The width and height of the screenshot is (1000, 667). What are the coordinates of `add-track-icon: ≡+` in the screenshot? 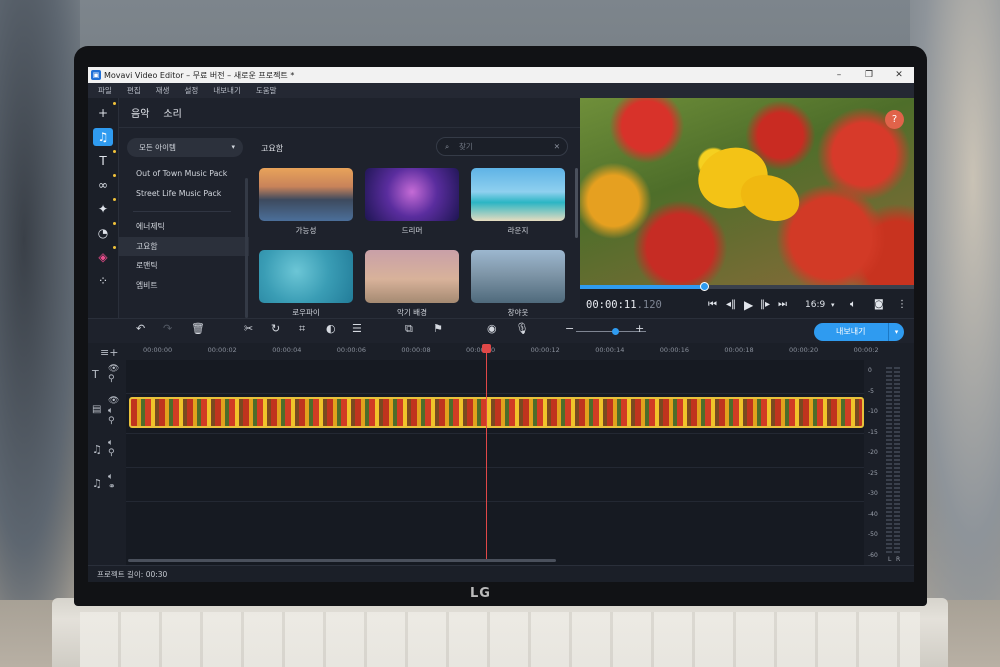 It's located at (109, 352).